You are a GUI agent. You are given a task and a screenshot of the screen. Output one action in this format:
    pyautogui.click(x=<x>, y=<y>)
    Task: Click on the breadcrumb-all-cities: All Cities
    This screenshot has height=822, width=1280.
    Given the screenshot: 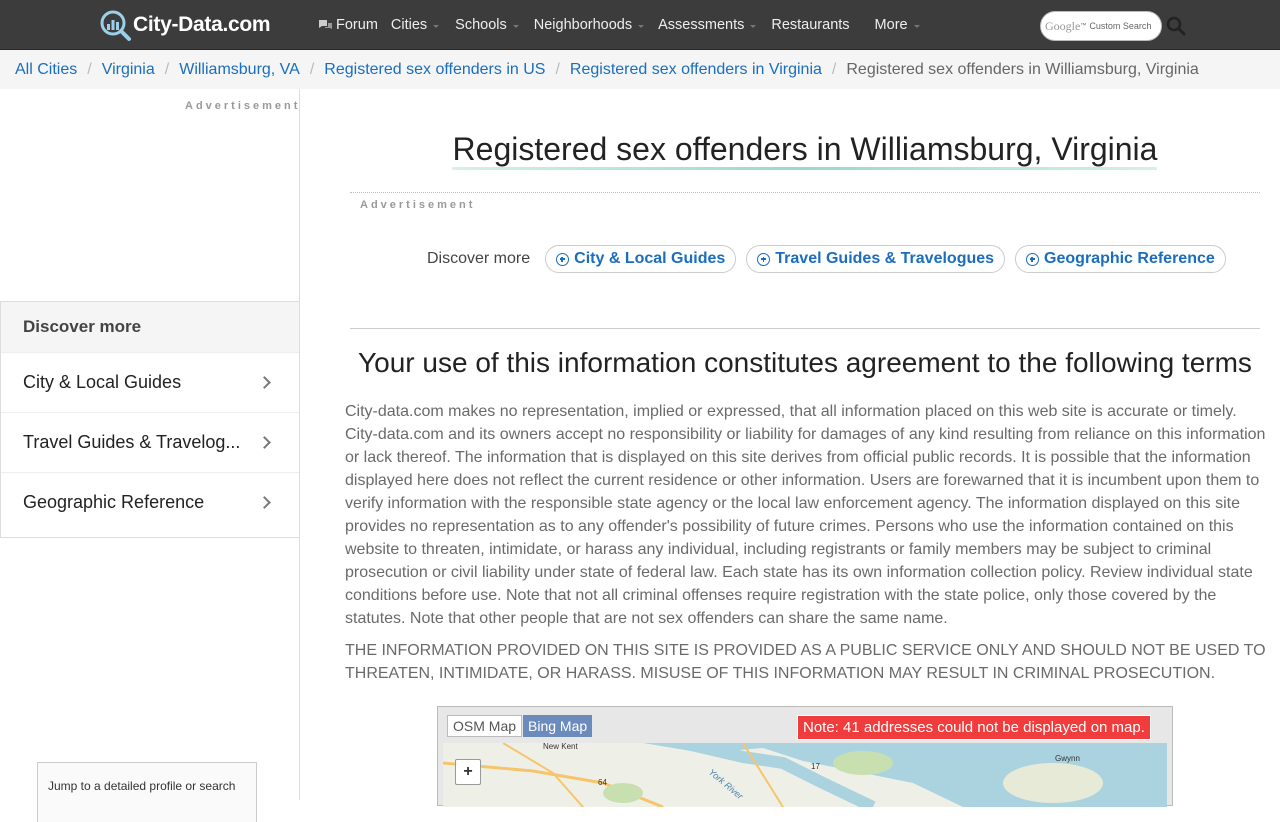 What is the action you would take?
    pyautogui.click(x=46, y=70)
    